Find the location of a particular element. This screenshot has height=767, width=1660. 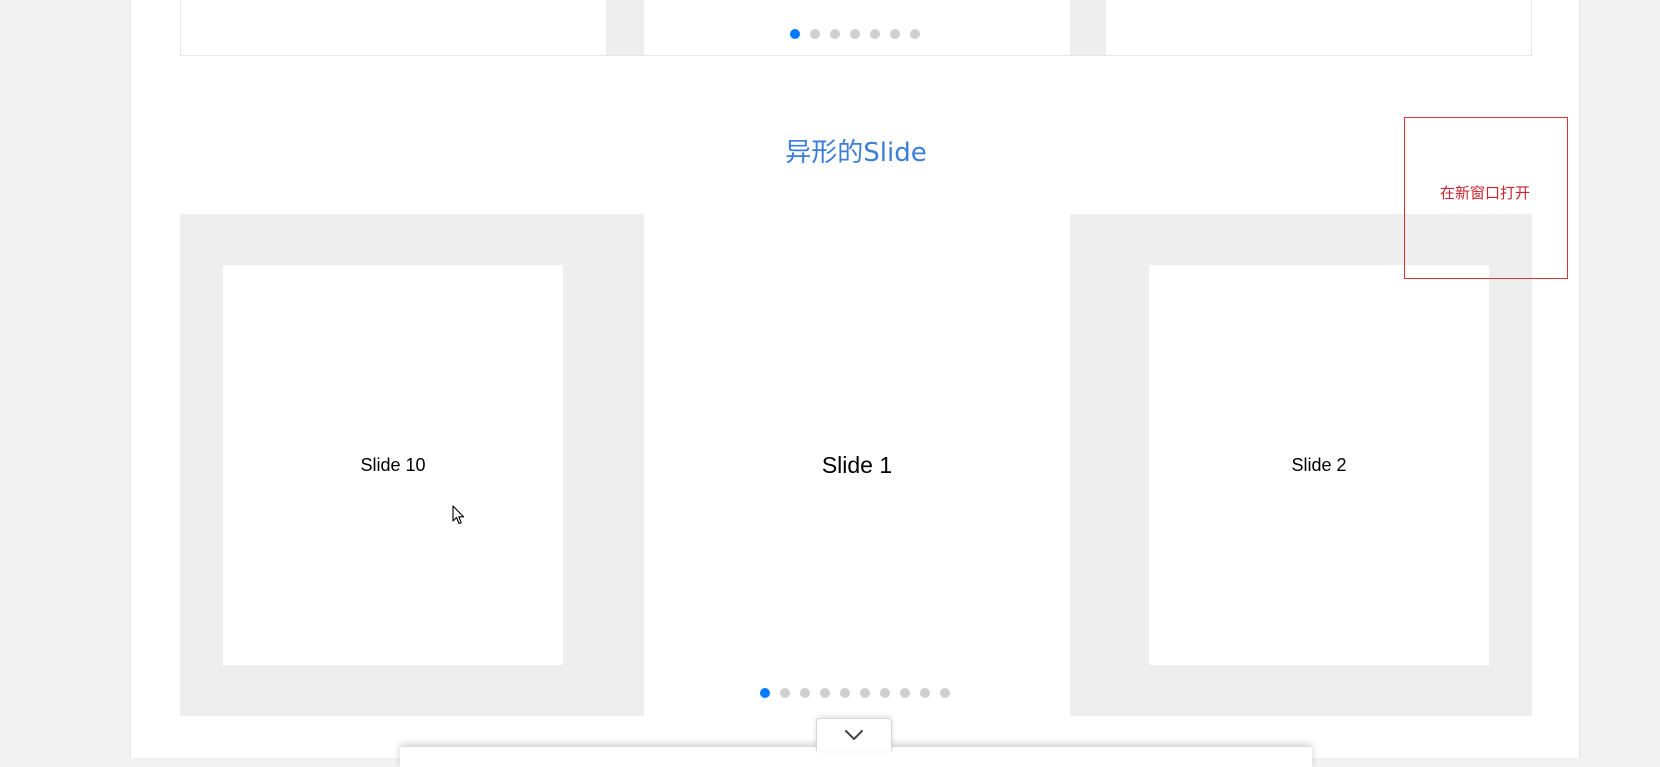

top-carousel-pagination is located at coordinates (855, 34).